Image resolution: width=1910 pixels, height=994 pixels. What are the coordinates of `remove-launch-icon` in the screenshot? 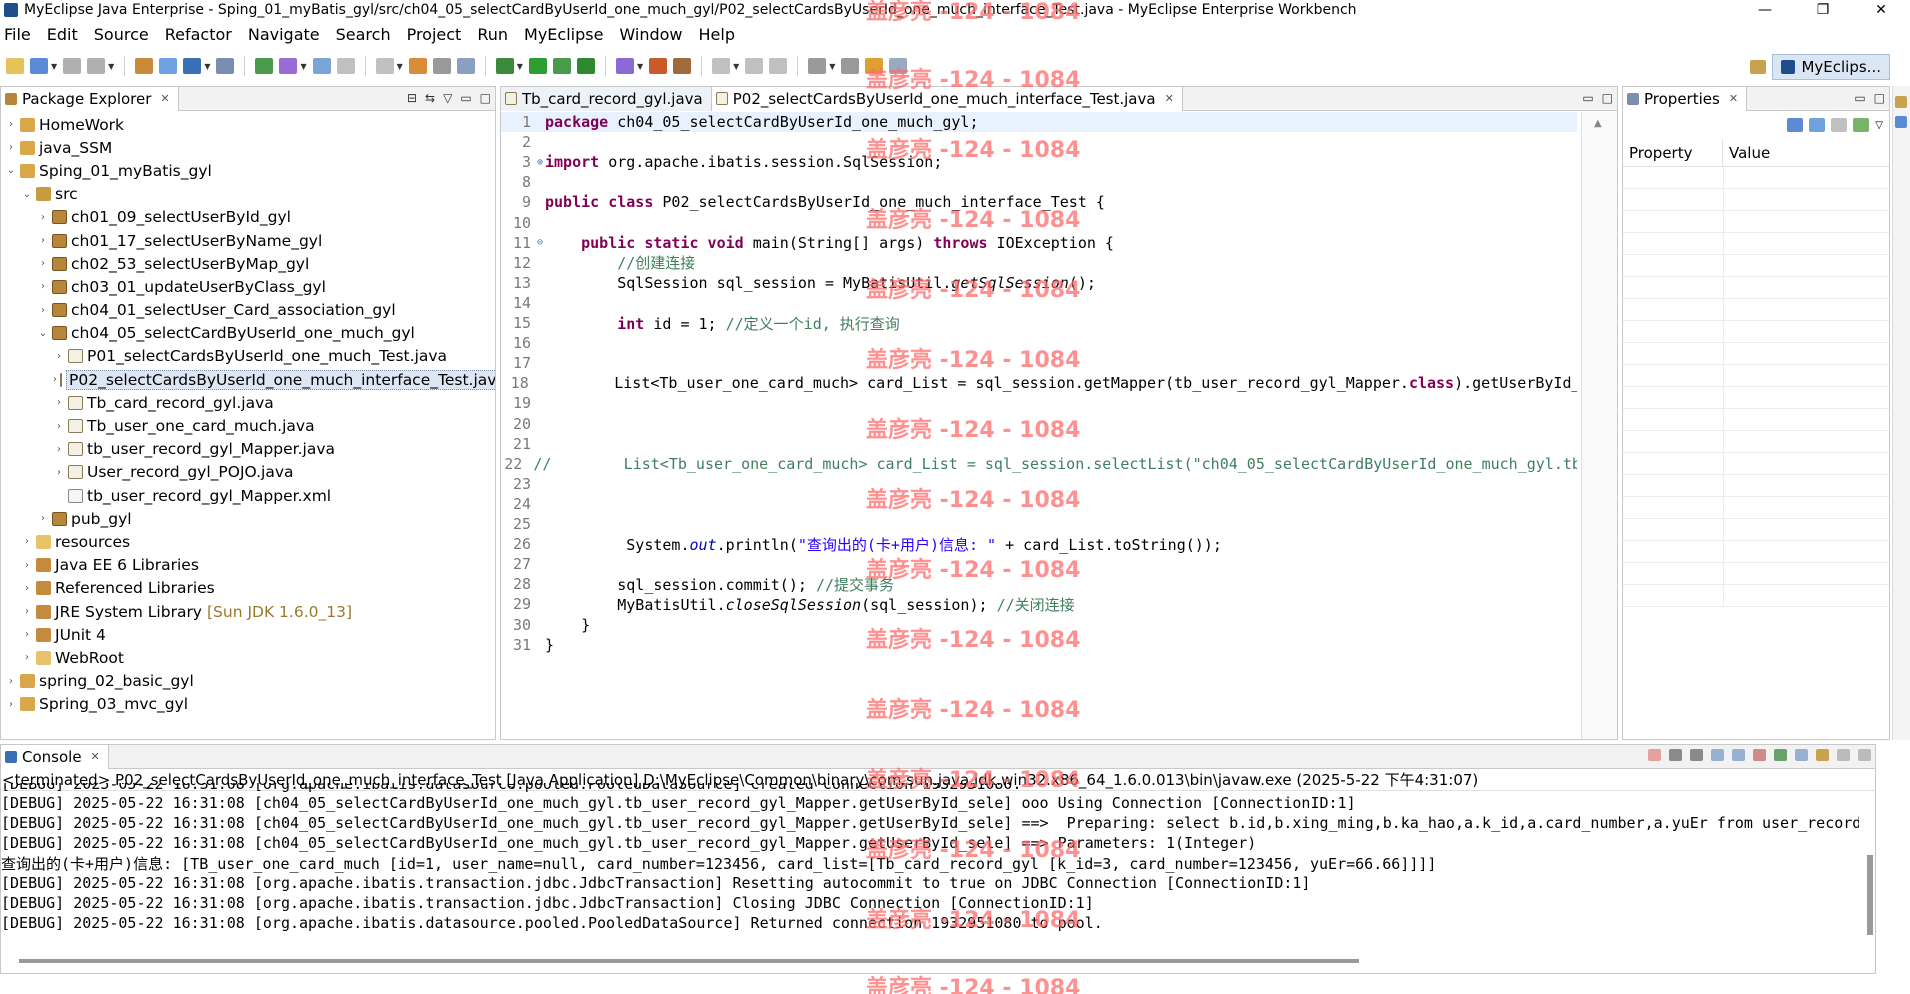 It's located at (1675, 755).